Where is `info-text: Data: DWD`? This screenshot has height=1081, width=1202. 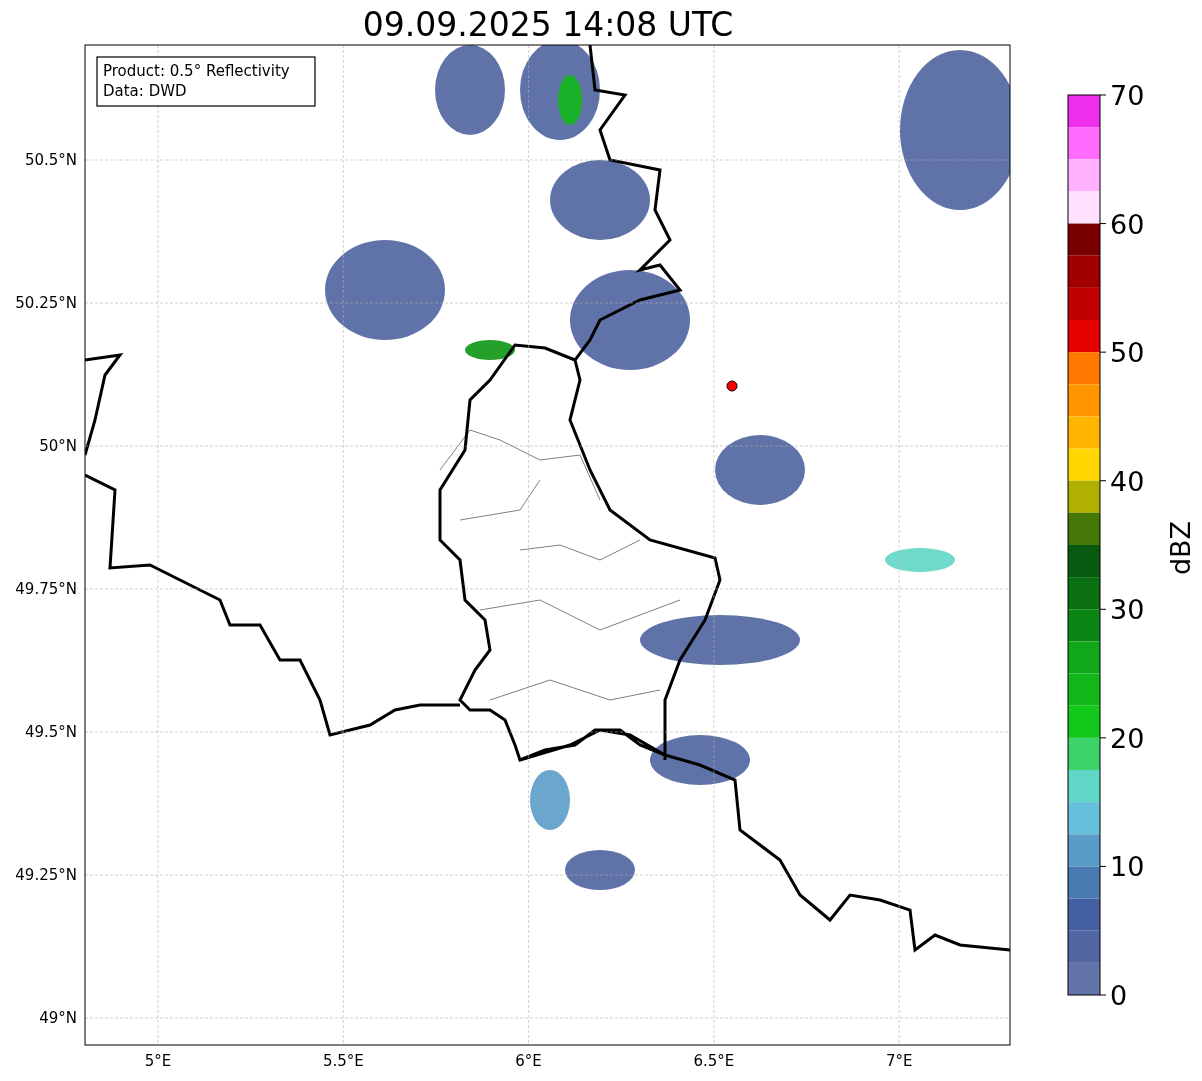
info-text: Data: DWD is located at coordinates (145, 91).